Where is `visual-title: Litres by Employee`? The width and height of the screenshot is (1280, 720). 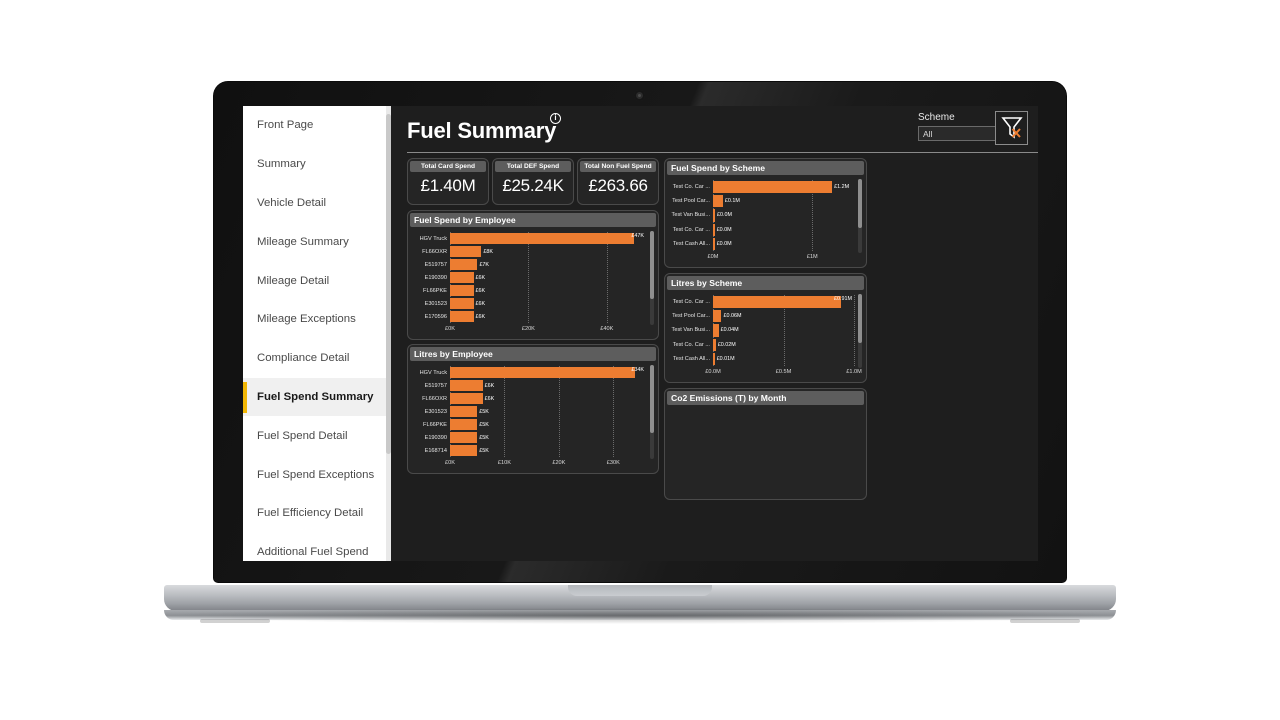 visual-title: Litres by Employee is located at coordinates (533, 354).